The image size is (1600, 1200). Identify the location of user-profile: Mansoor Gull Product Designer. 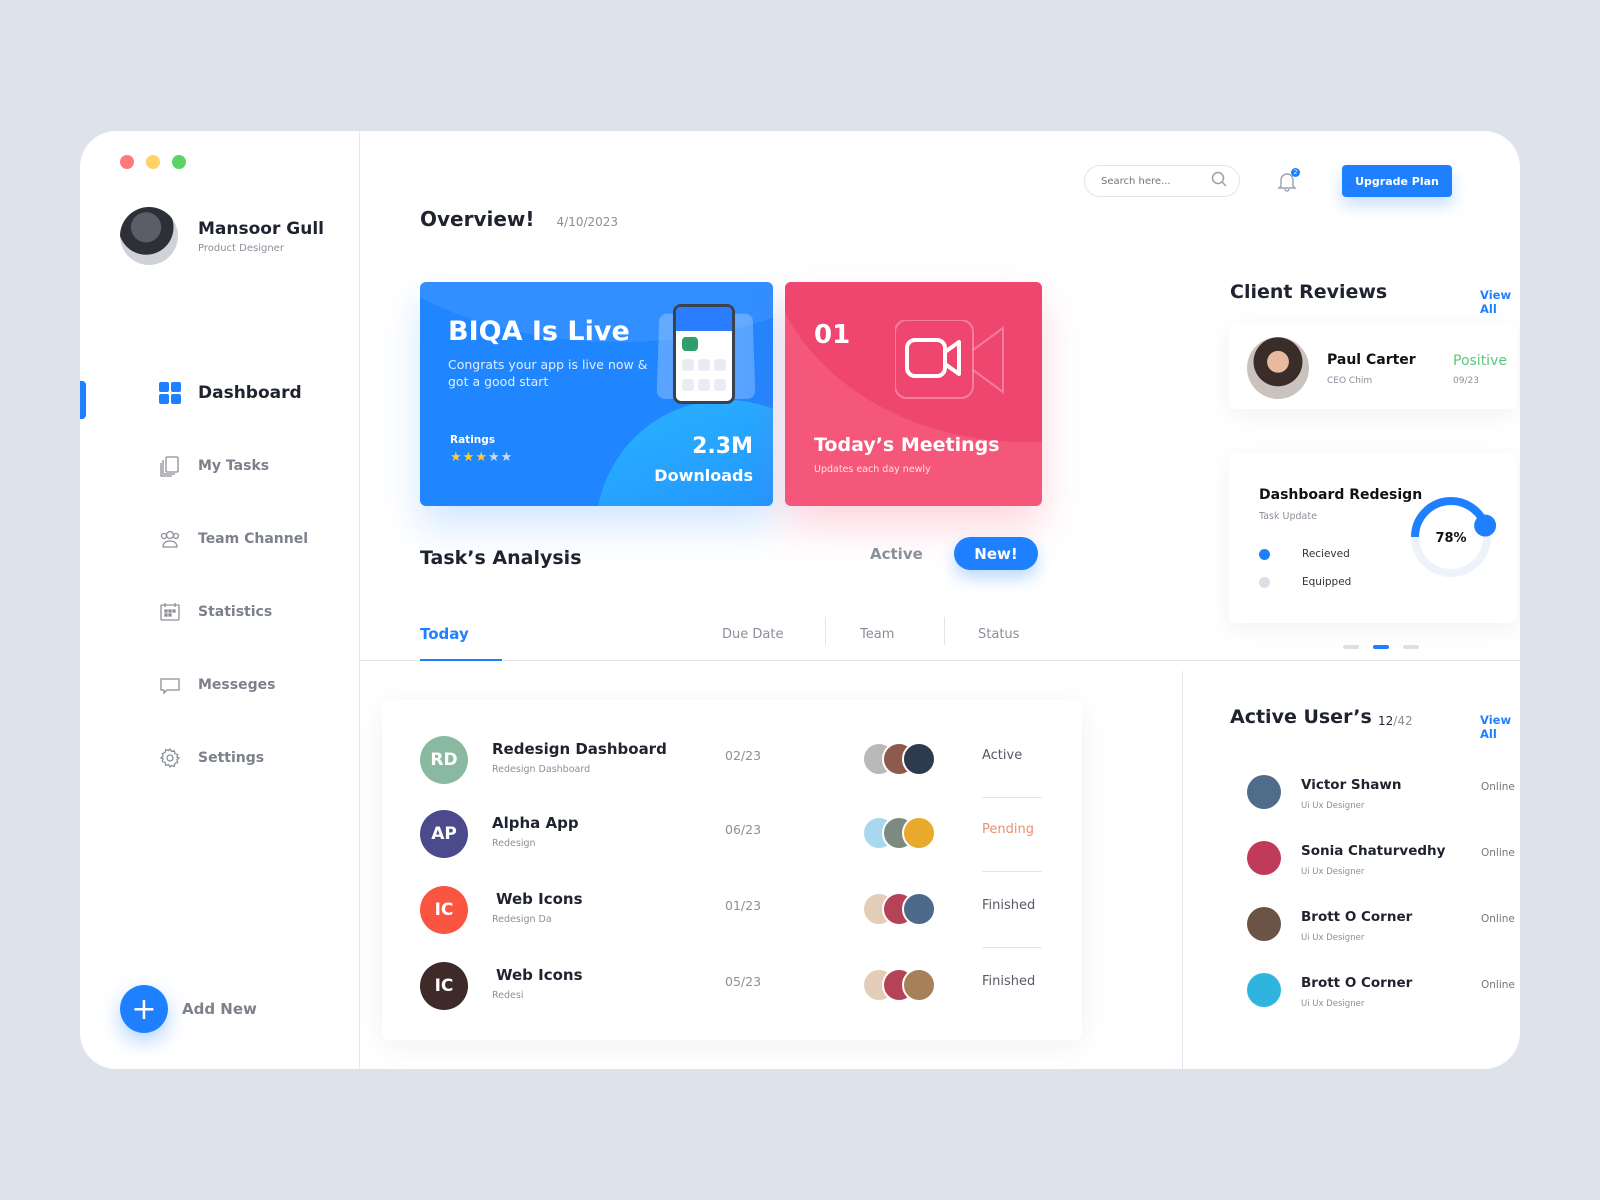
(222, 236).